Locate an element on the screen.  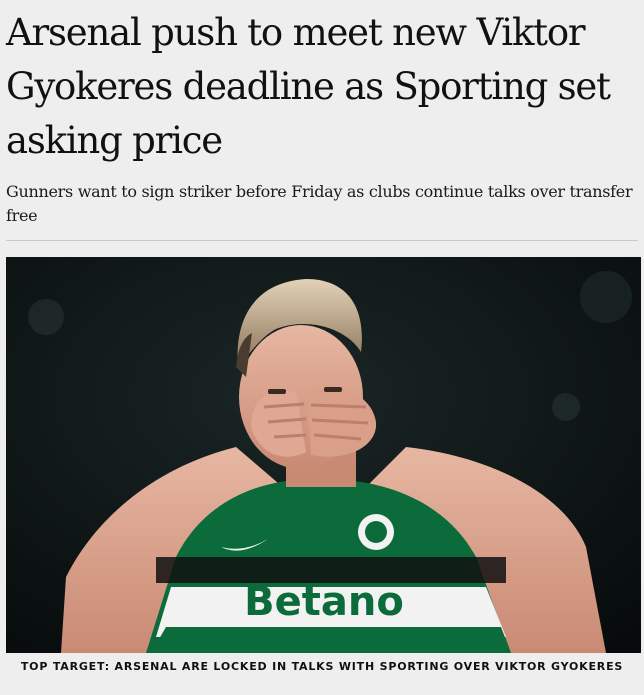
divider is located at coordinates (322, 240).